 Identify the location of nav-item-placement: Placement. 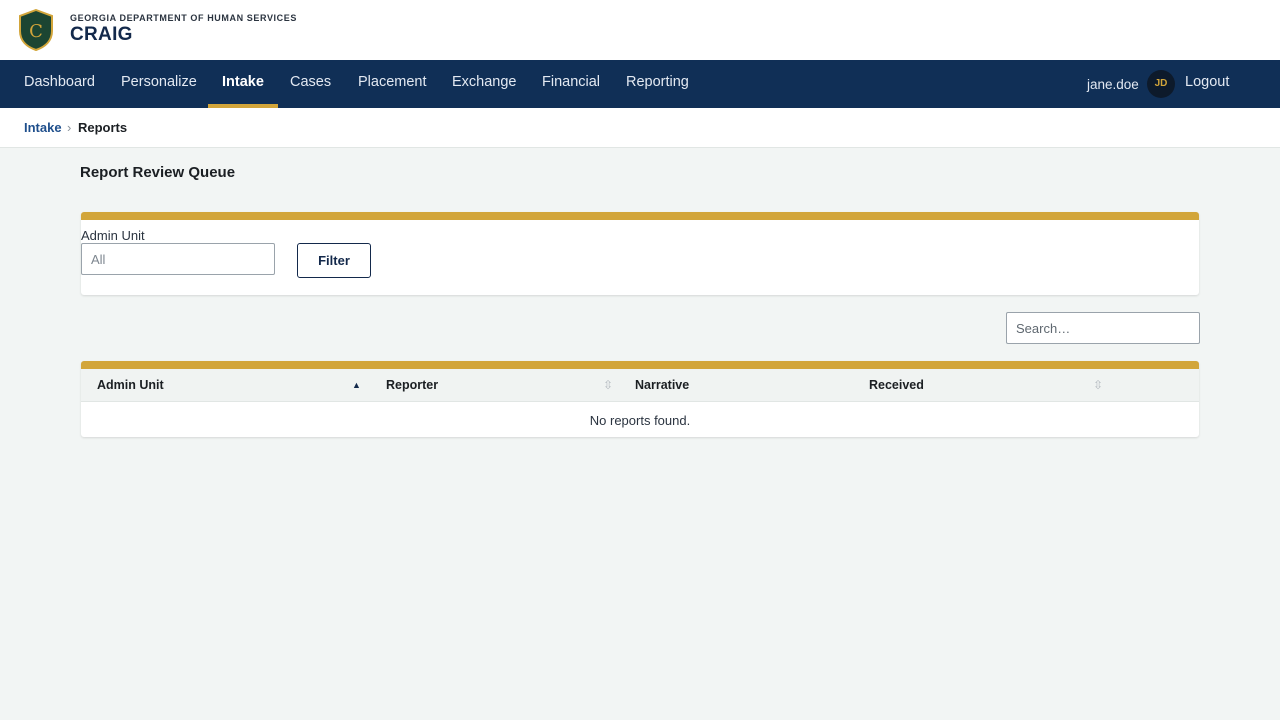
(392, 84).